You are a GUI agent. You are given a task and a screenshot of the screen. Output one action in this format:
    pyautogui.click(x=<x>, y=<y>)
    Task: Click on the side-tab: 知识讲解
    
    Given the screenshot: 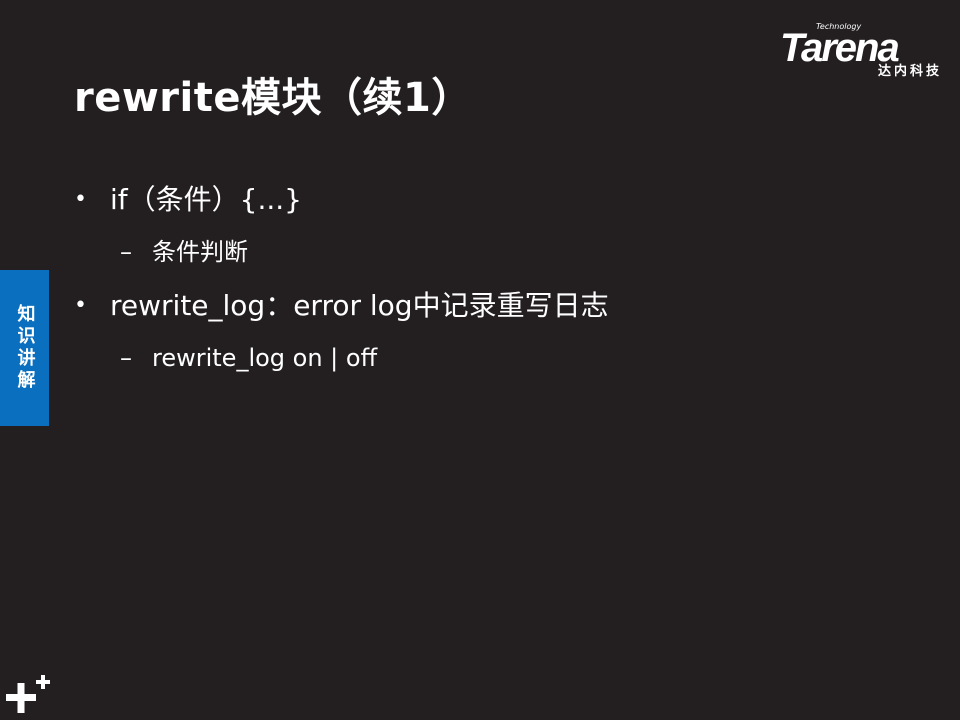 What is the action you would take?
    pyautogui.click(x=24, y=348)
    